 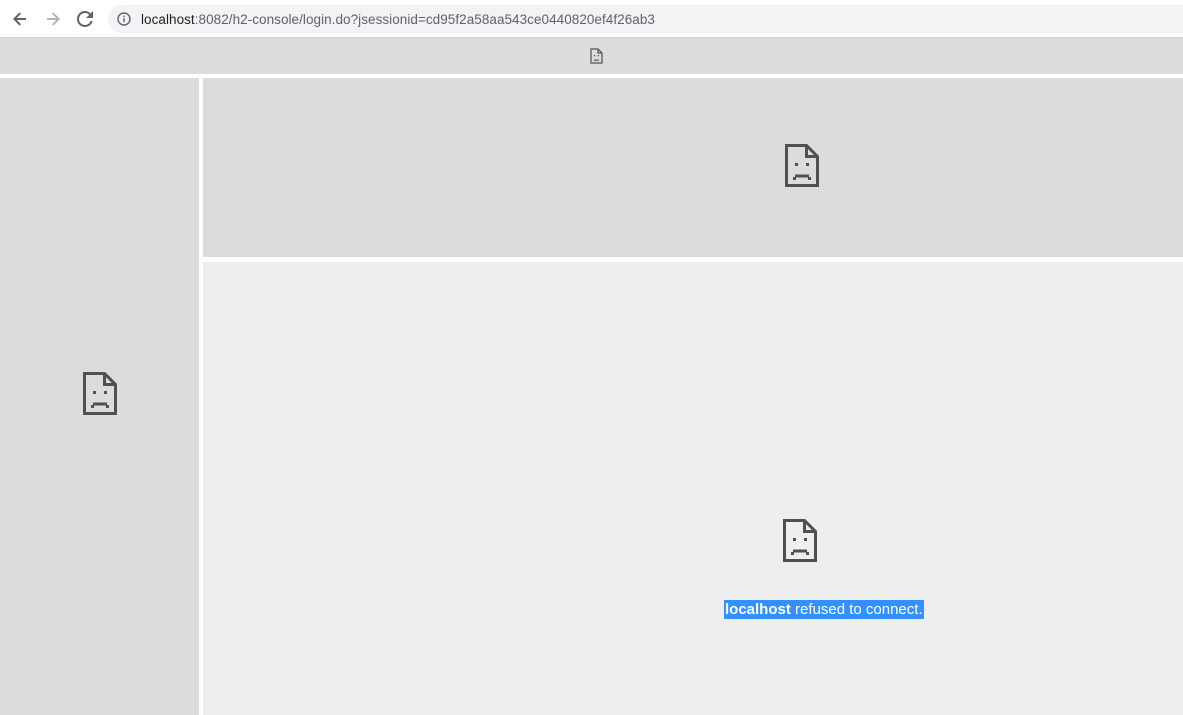 I want to click on frame-header, so click(x=591, y=56).